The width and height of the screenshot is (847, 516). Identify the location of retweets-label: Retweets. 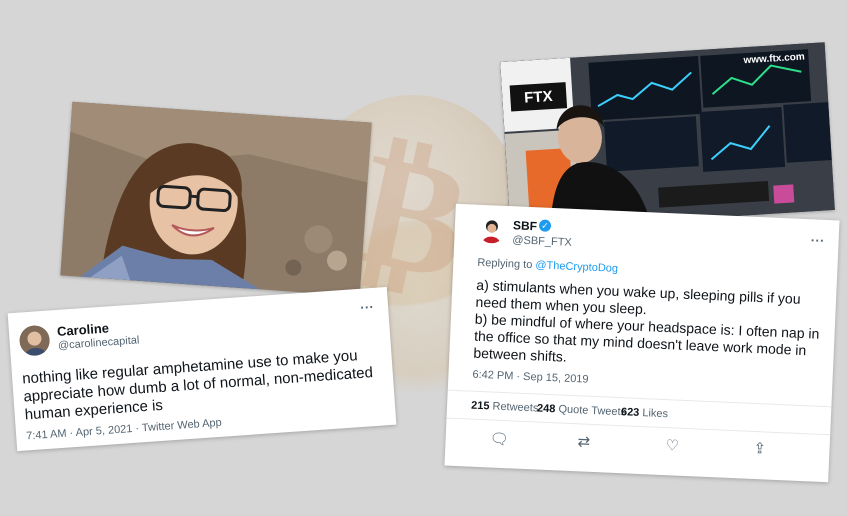
(515, 407).